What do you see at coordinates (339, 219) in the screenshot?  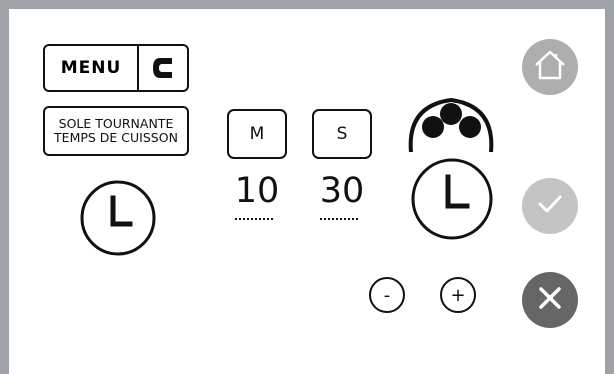 I see `seconds-underline` at bounding box center [339, 219].